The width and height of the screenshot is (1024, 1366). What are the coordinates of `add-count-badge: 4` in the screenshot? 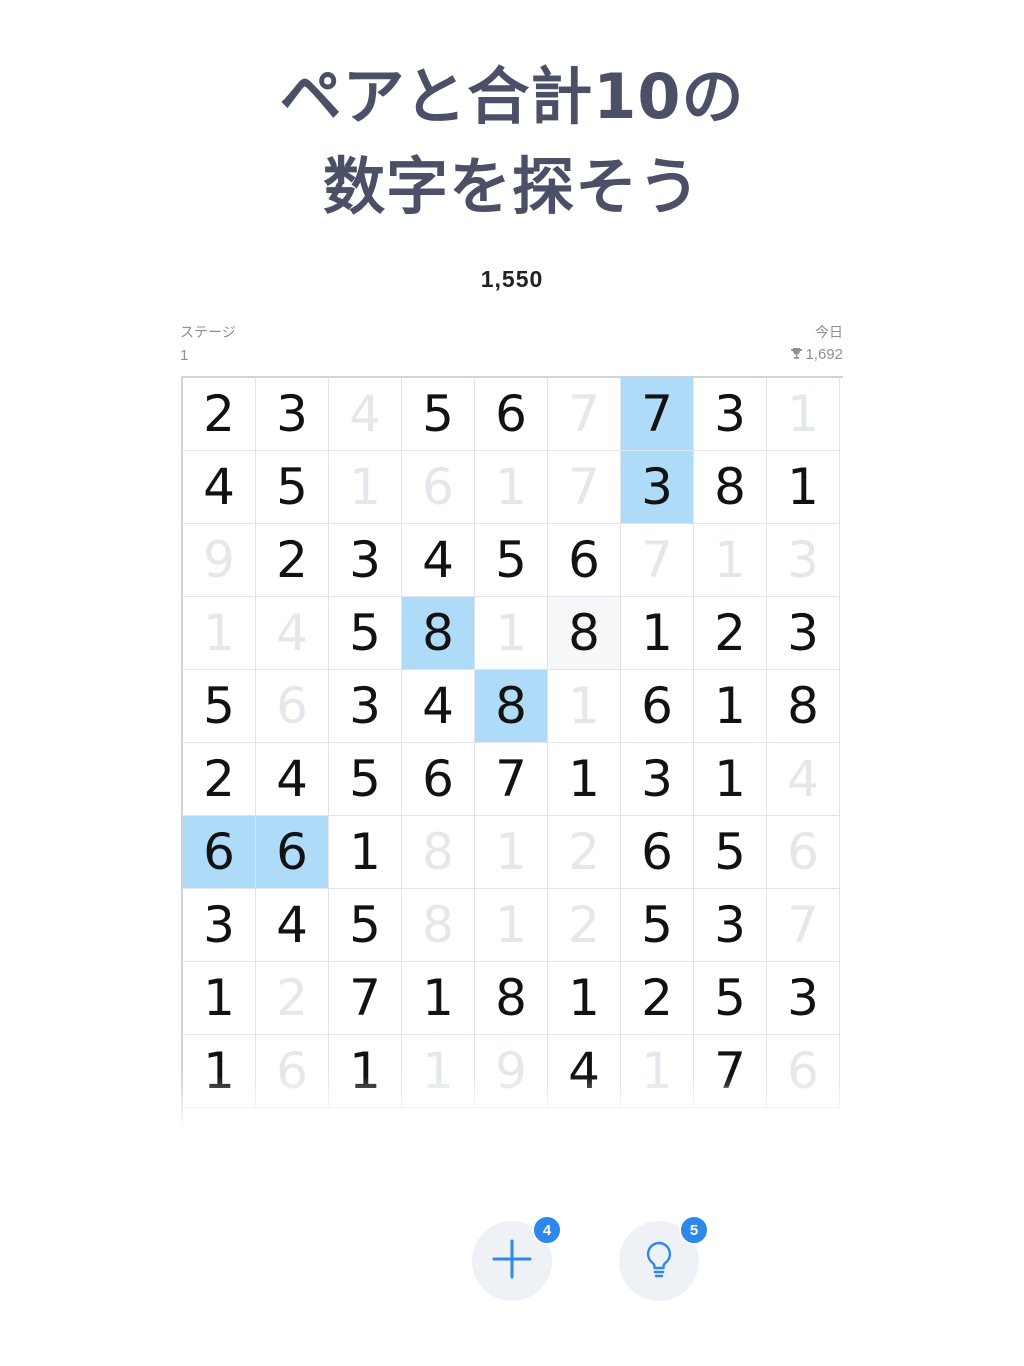 It's located at (547, 1230).